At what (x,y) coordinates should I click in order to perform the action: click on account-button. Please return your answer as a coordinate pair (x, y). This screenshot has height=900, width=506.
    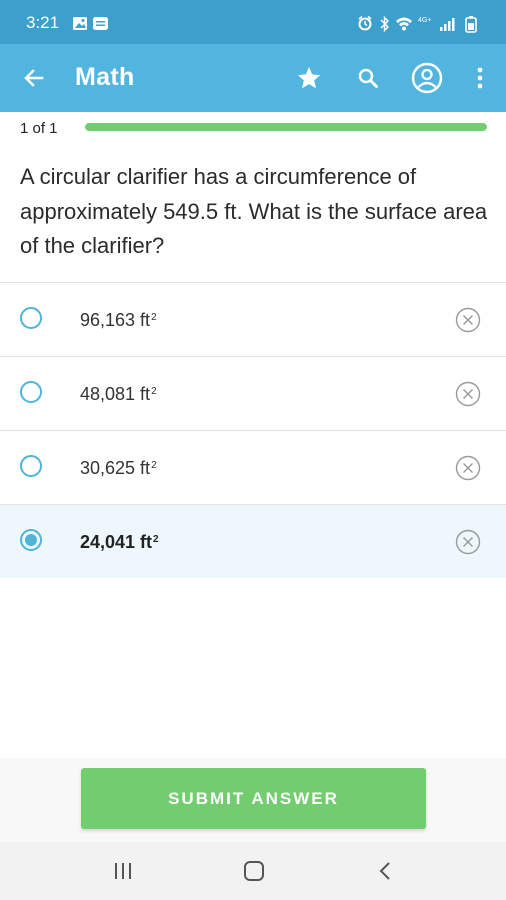
    Looking at the image, I should click on (427, 78).